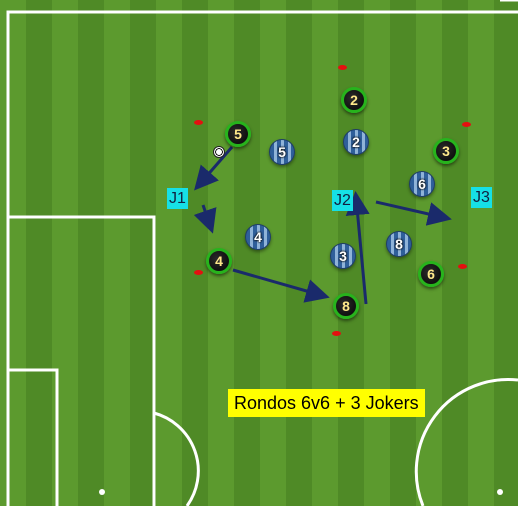  What do you see at coordinates (176, 458) in the screenshot?
I see `penalty-arc` at bounding box center [176, 458].